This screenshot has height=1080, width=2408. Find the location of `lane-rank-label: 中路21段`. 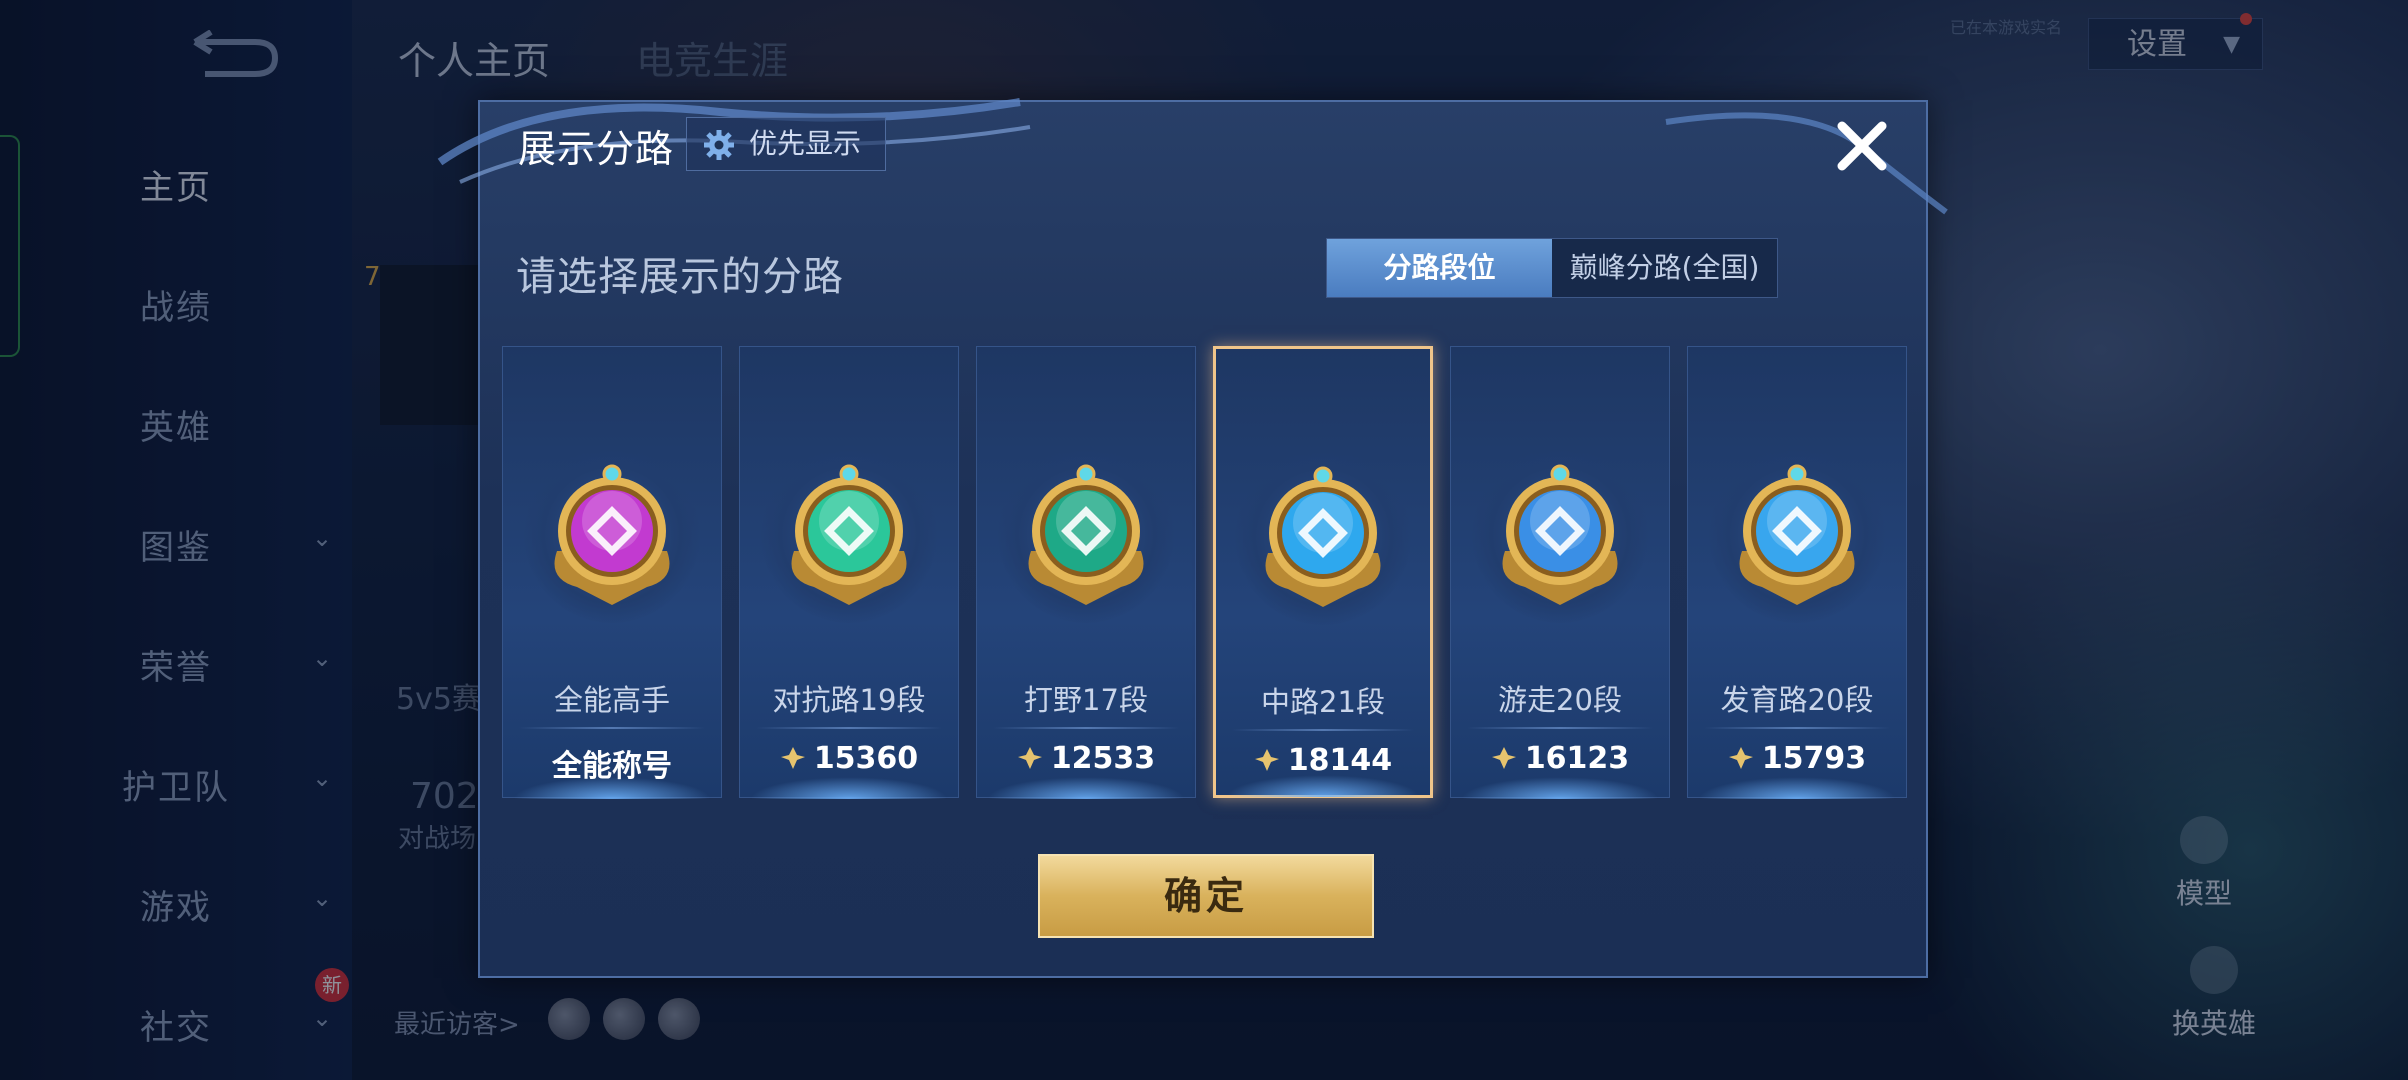

lane-rank-label: 中路21段 is located at coordinates (1323, 702).